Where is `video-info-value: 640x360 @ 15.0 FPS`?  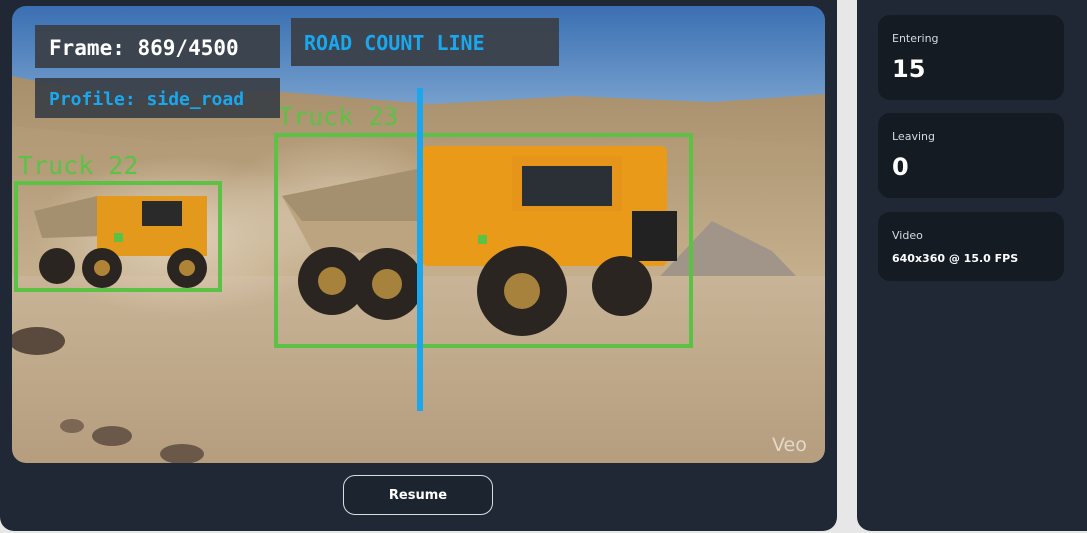
video-info-value: 640x360 @ 15.0 FPS is located at coordinates (955, 258).